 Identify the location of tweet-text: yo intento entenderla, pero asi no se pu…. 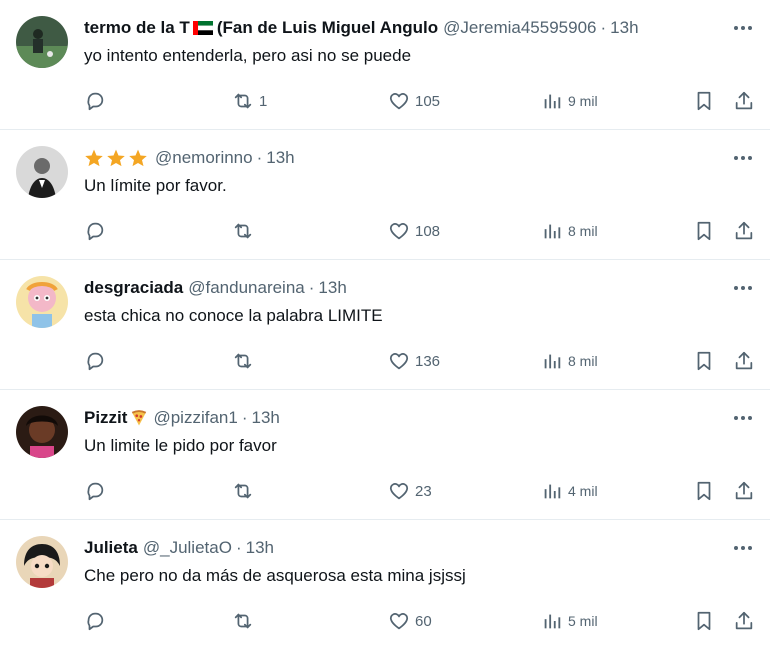
(248, 55).